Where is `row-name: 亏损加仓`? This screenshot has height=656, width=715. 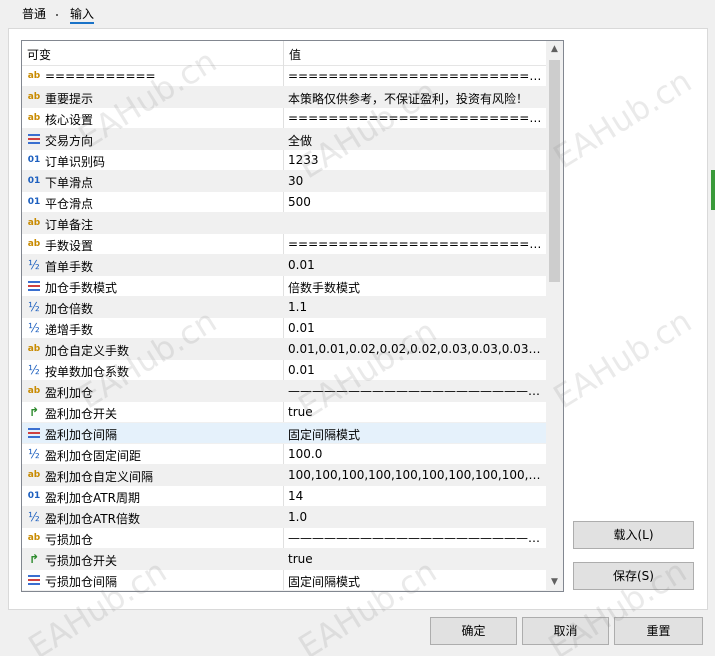 row-name: 亏损加仓 is located at coordinates (69, 540).